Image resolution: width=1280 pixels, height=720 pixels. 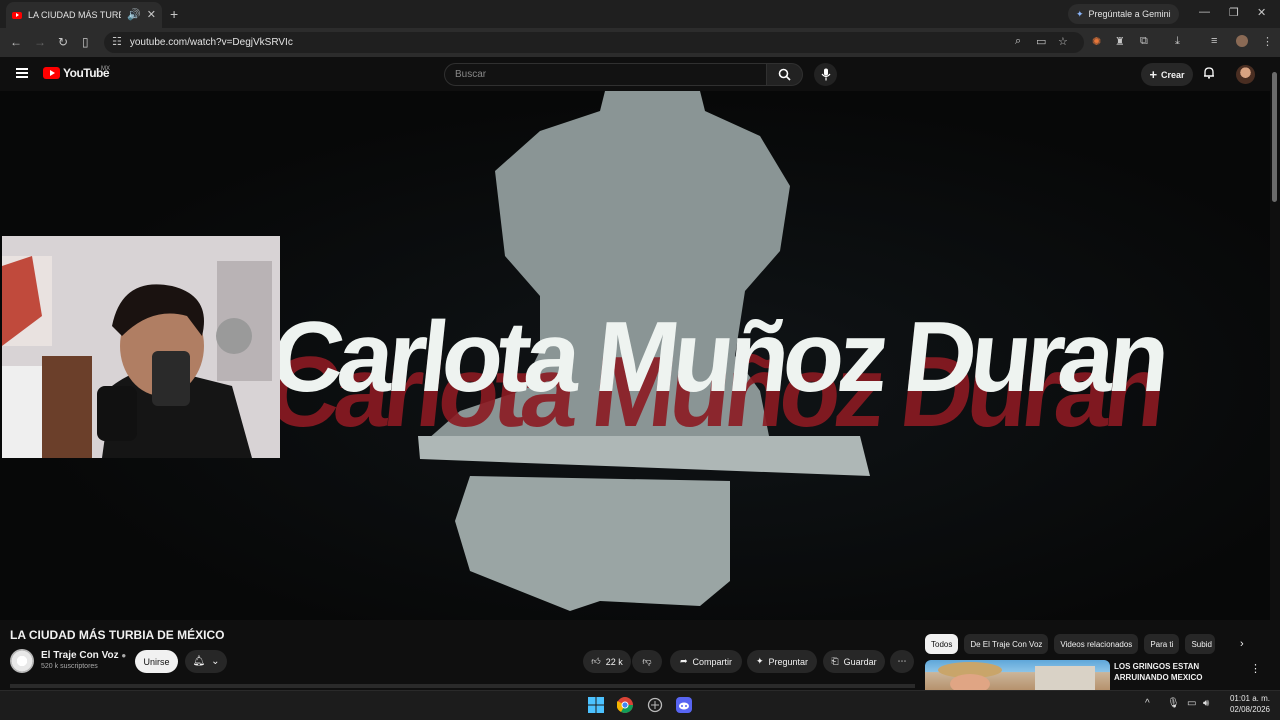 I want to click on gemini-button: ✦ Pregúntale a Gemini, so click(x=1123, y=14).